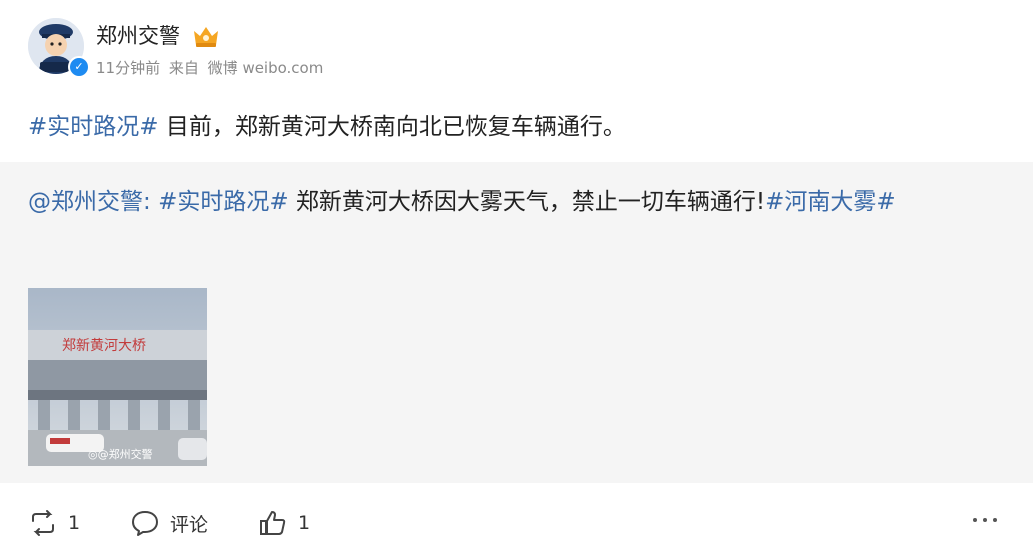  What do you see at coordinates (266, 68) in the screenshot?
I see `post-source: 微博 weibo.com` at bounding box center [266, 68].